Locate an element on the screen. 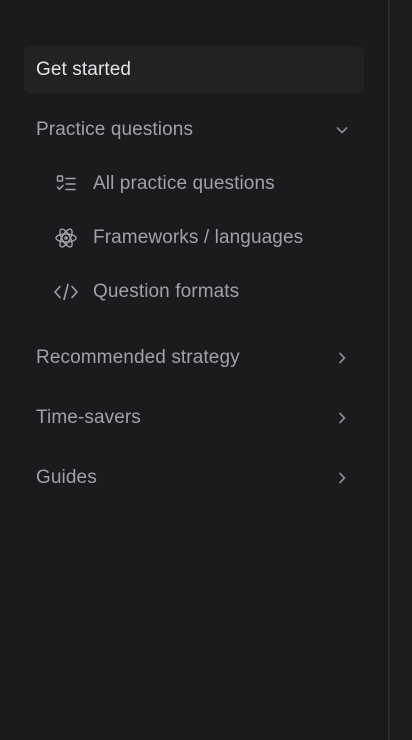 This screenshot has height=740, width=412. sidebar-section-label: Recommended strategy is located at coordinates (138, 357).